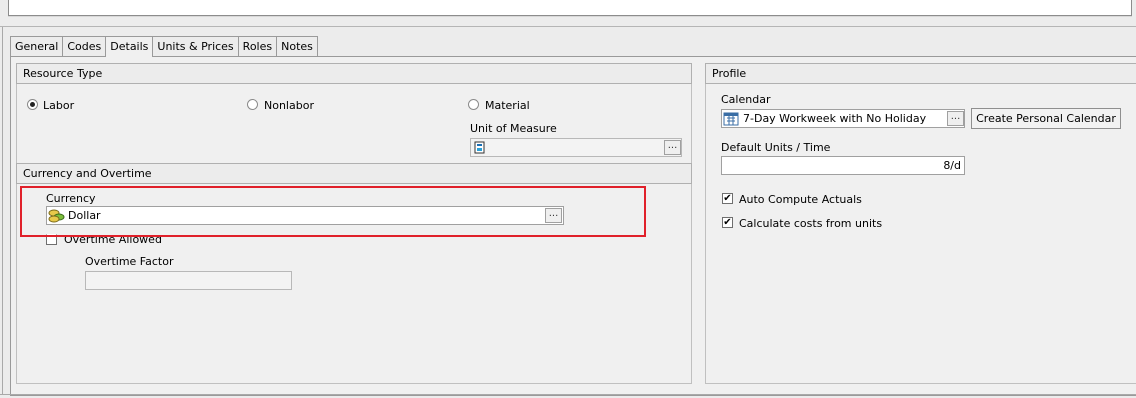 The image size is (1136, 398). I want to click on calculate-costs-checkbox: ✔, so click(727, 222).